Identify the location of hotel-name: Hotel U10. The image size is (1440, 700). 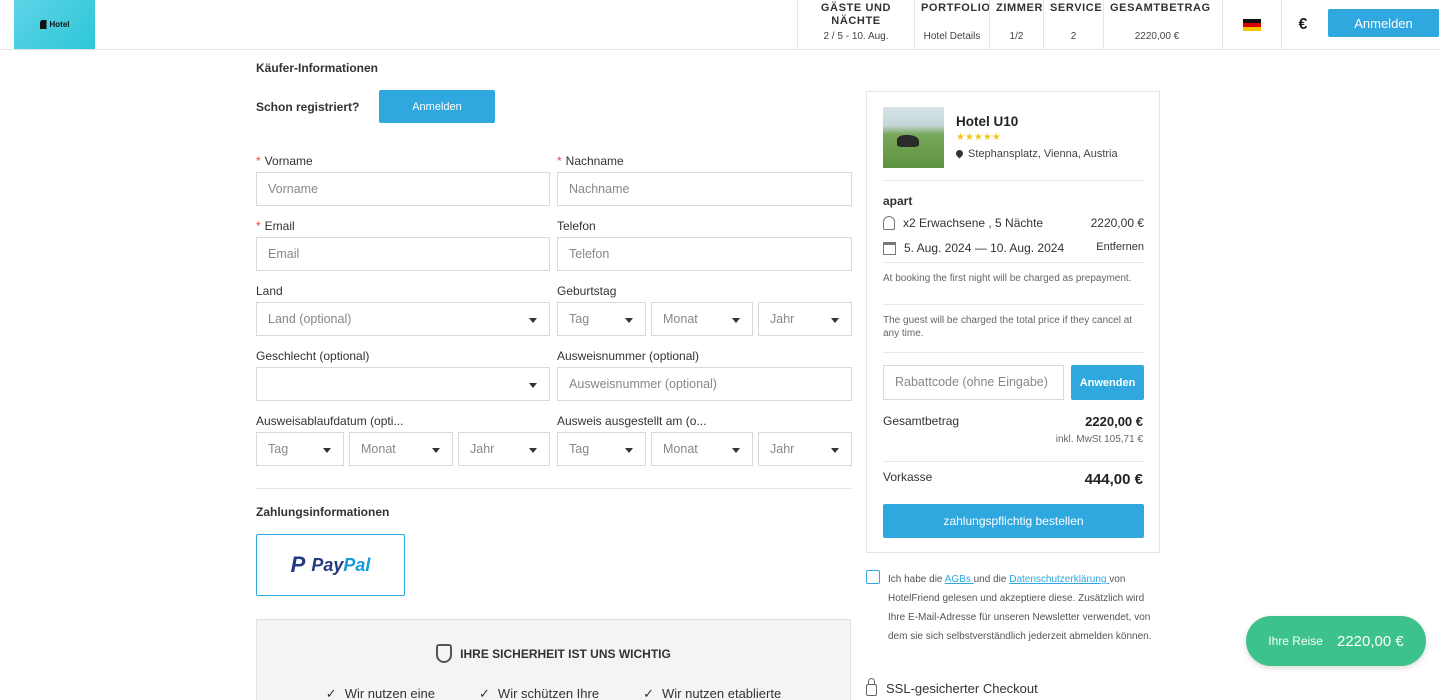
(987, 121).